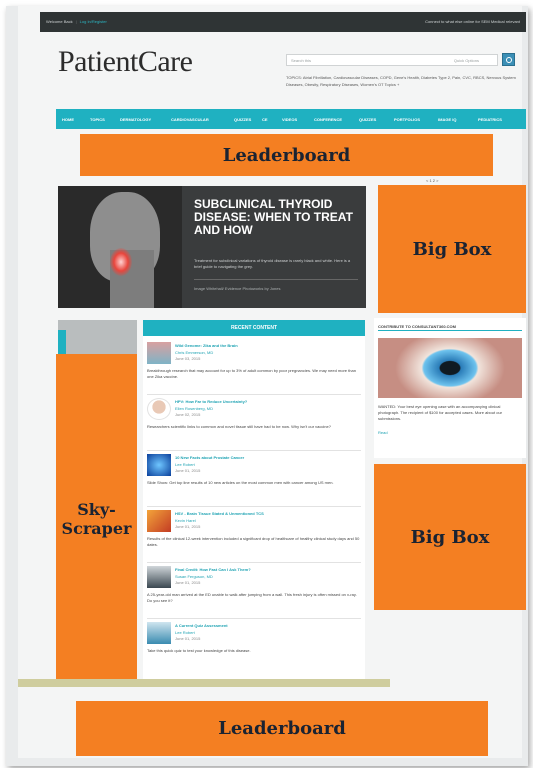 The image size is (533, 768). I want to click on item-date: June 03, 2015, so click(188, 358).